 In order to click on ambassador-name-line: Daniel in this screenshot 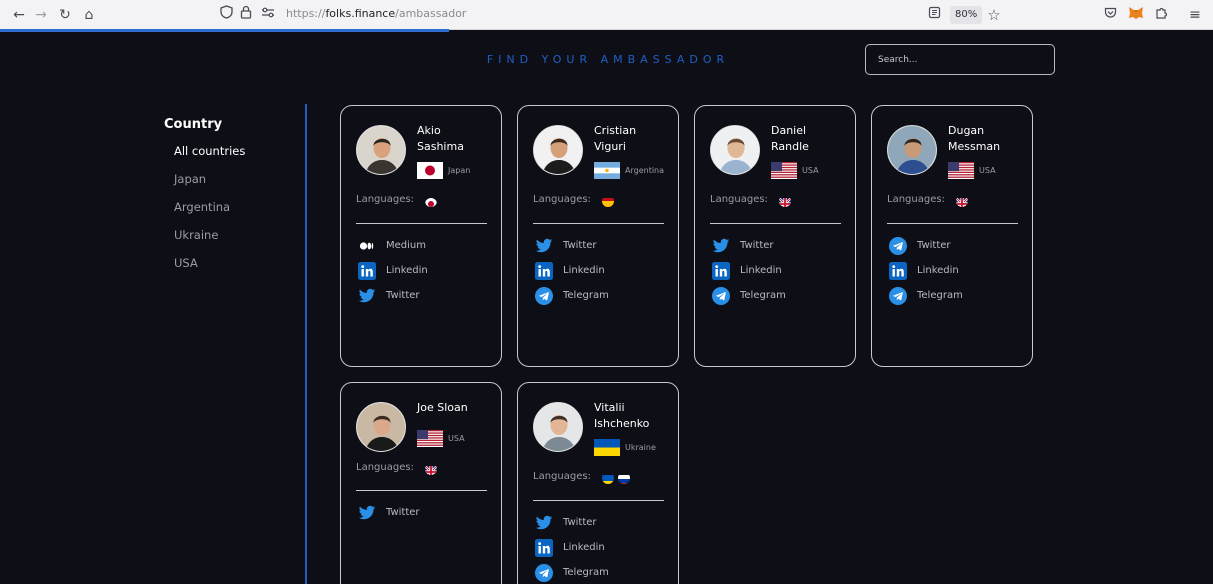, I will do `click(789, 130)`.